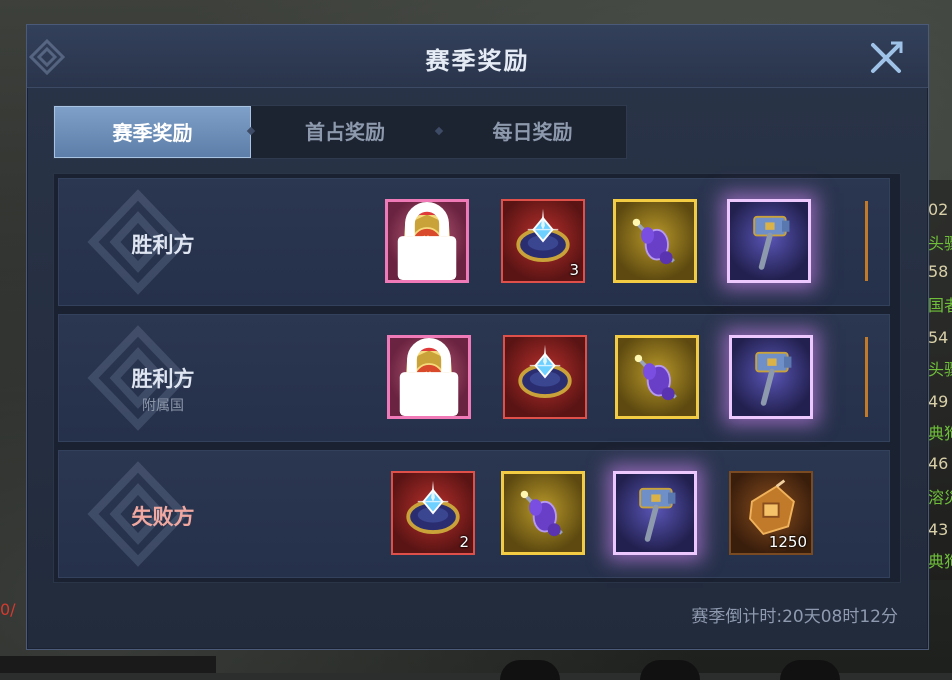 The height and width of the screenshot is (680, 952). I want to click on reward-item-gem-ring: 2, so click(433, 513).